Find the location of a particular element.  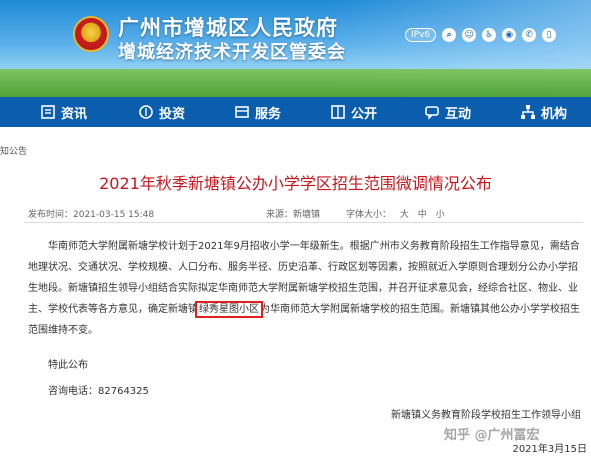

interact-icon is located at coordinates (432, 113).